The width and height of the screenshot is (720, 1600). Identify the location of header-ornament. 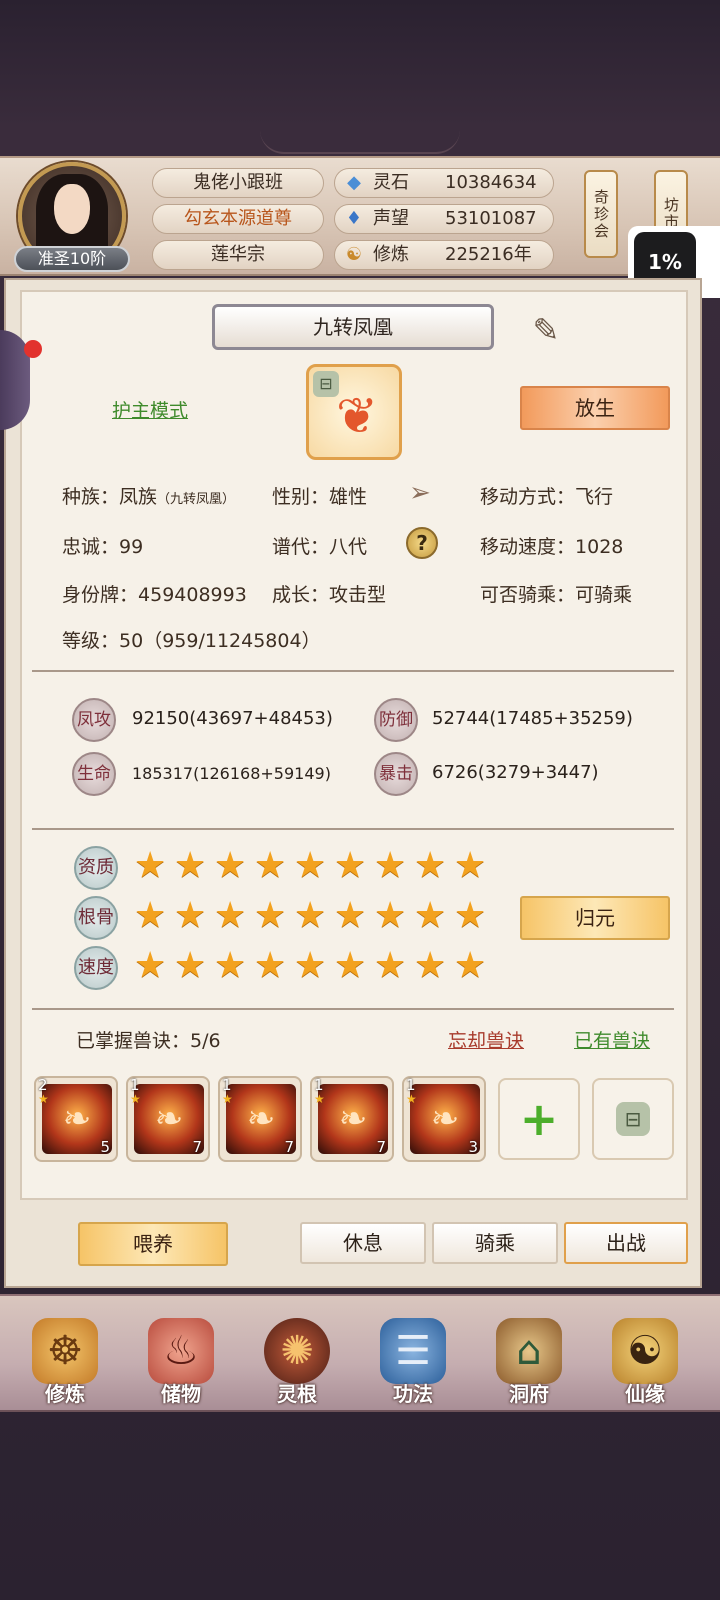
(360, 142).